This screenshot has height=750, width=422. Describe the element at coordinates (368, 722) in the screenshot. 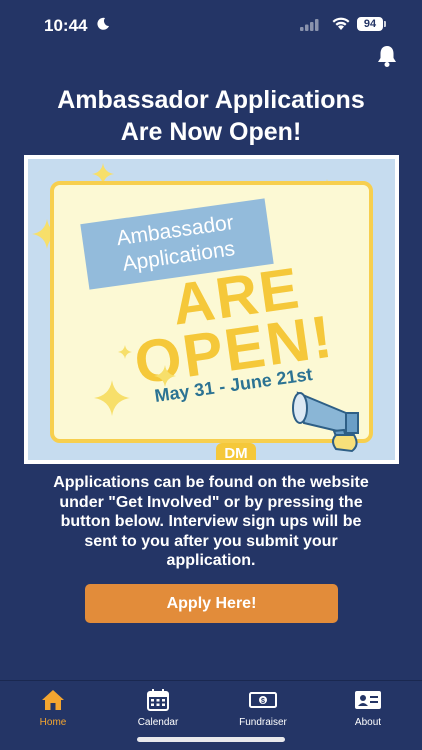

I see `tab-about-label: About` at that location.